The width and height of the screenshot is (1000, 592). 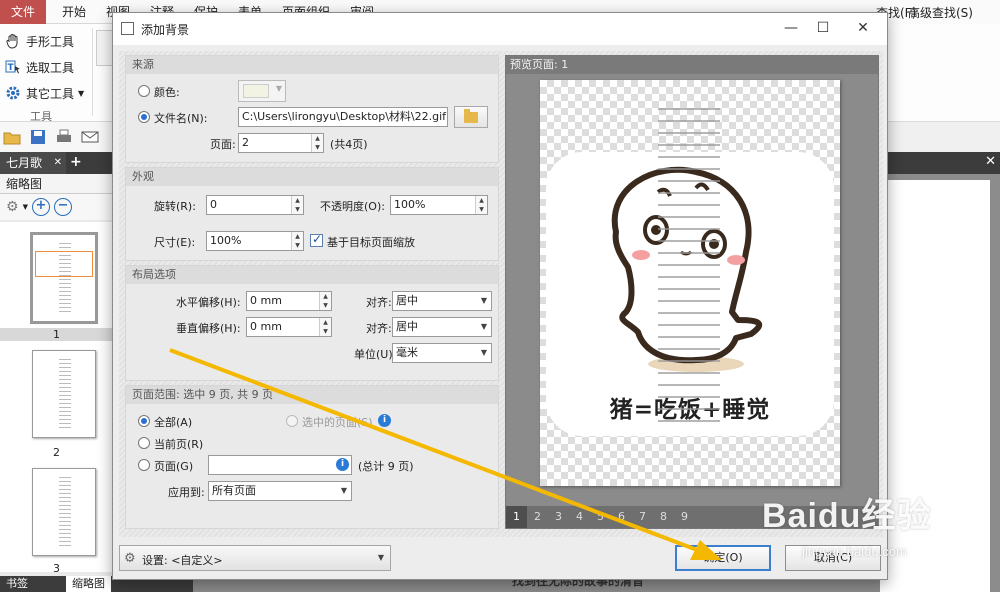 What do you see at coordinates (213, 204) in the screenshot?
I see `rotate-value: 0` at bounding box center [213, 204].